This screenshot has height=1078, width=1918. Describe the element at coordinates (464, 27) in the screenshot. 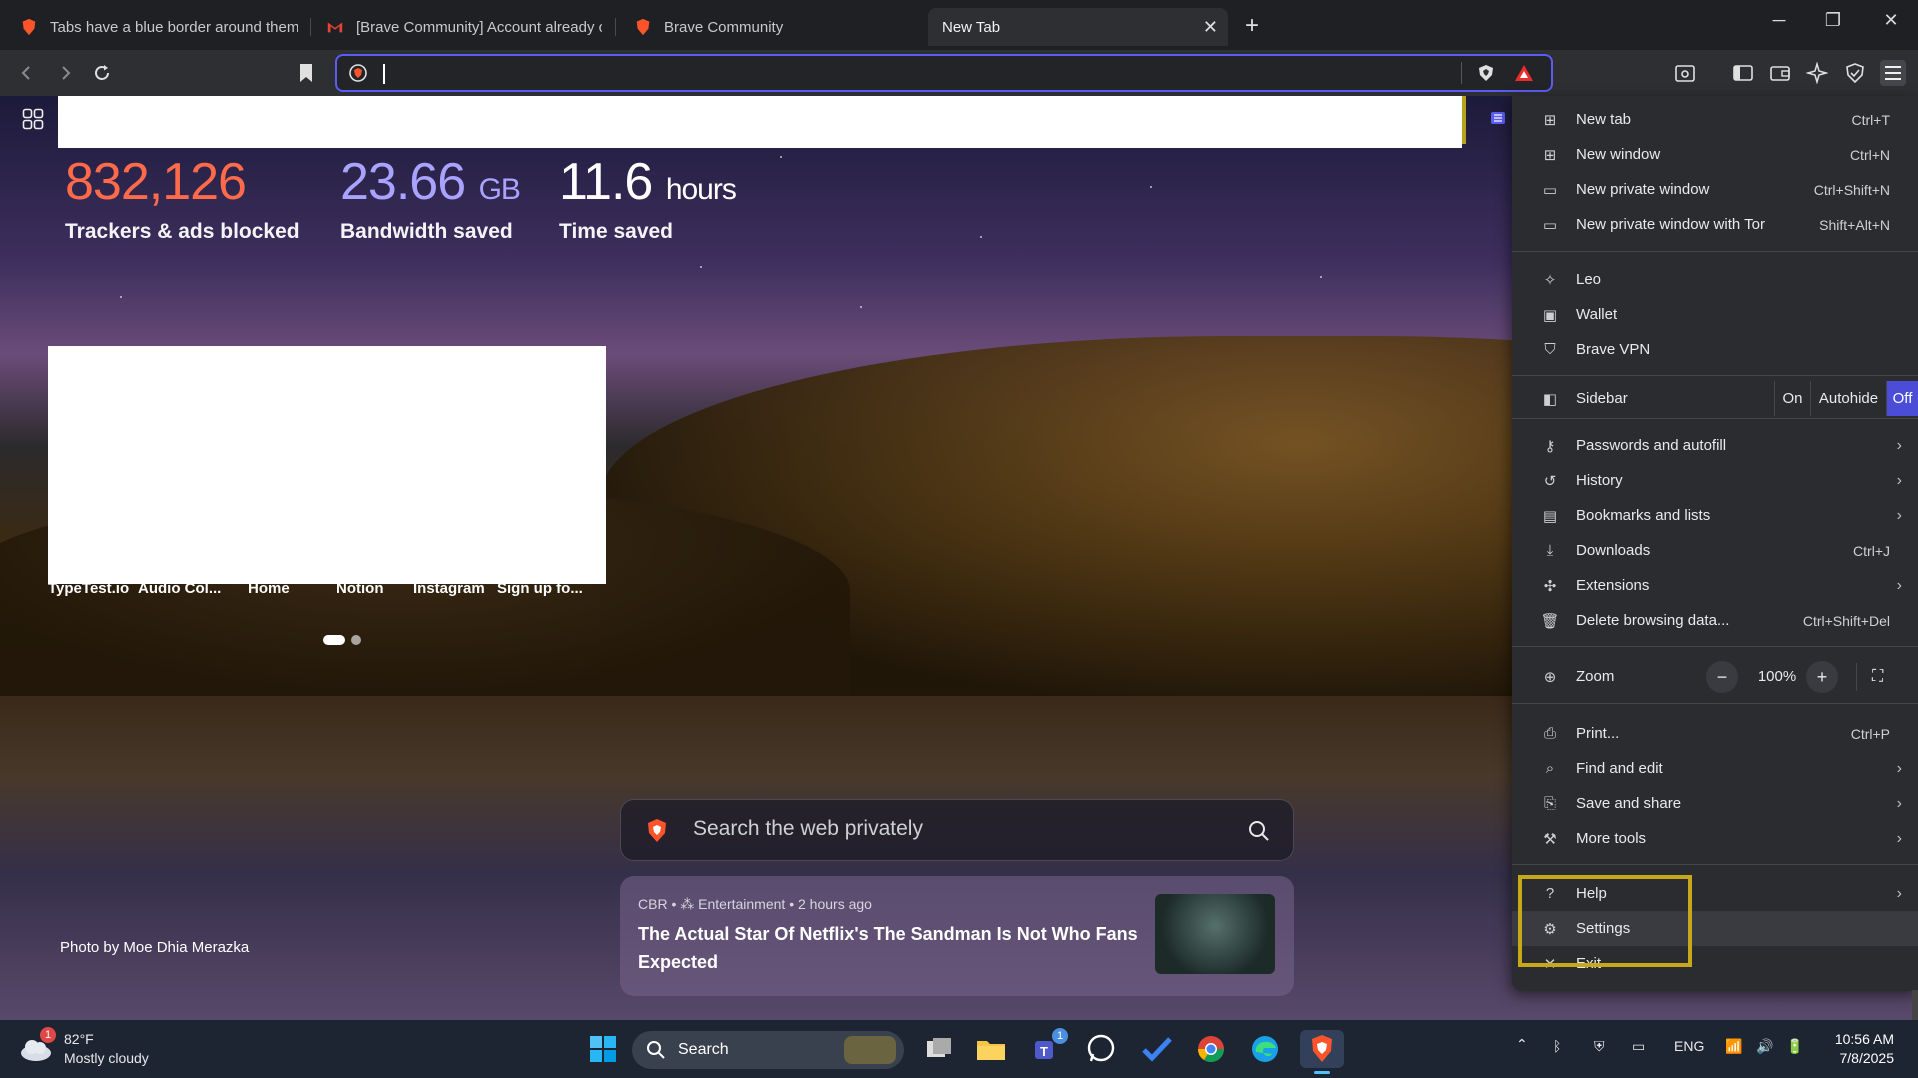

I see `tab-2: [Brave Community] Account already c` at that location.